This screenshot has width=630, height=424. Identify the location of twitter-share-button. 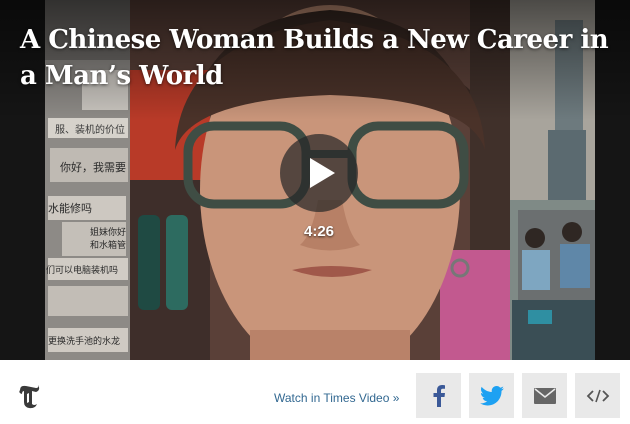
(491, 395).